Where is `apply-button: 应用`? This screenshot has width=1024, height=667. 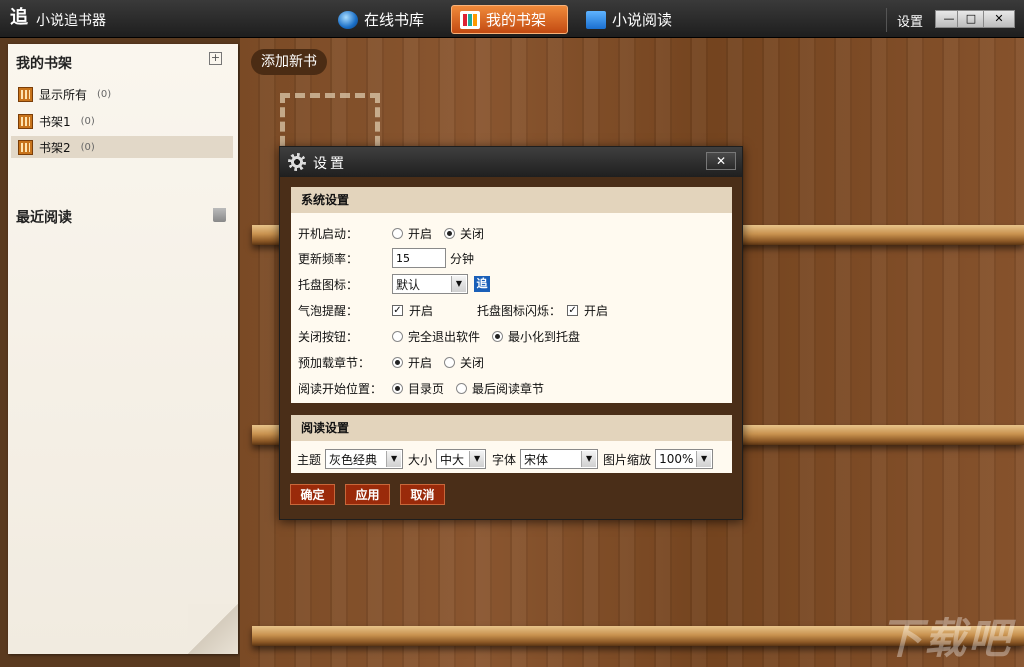
apply-button: 应用 is located at coordinates (367, 494).